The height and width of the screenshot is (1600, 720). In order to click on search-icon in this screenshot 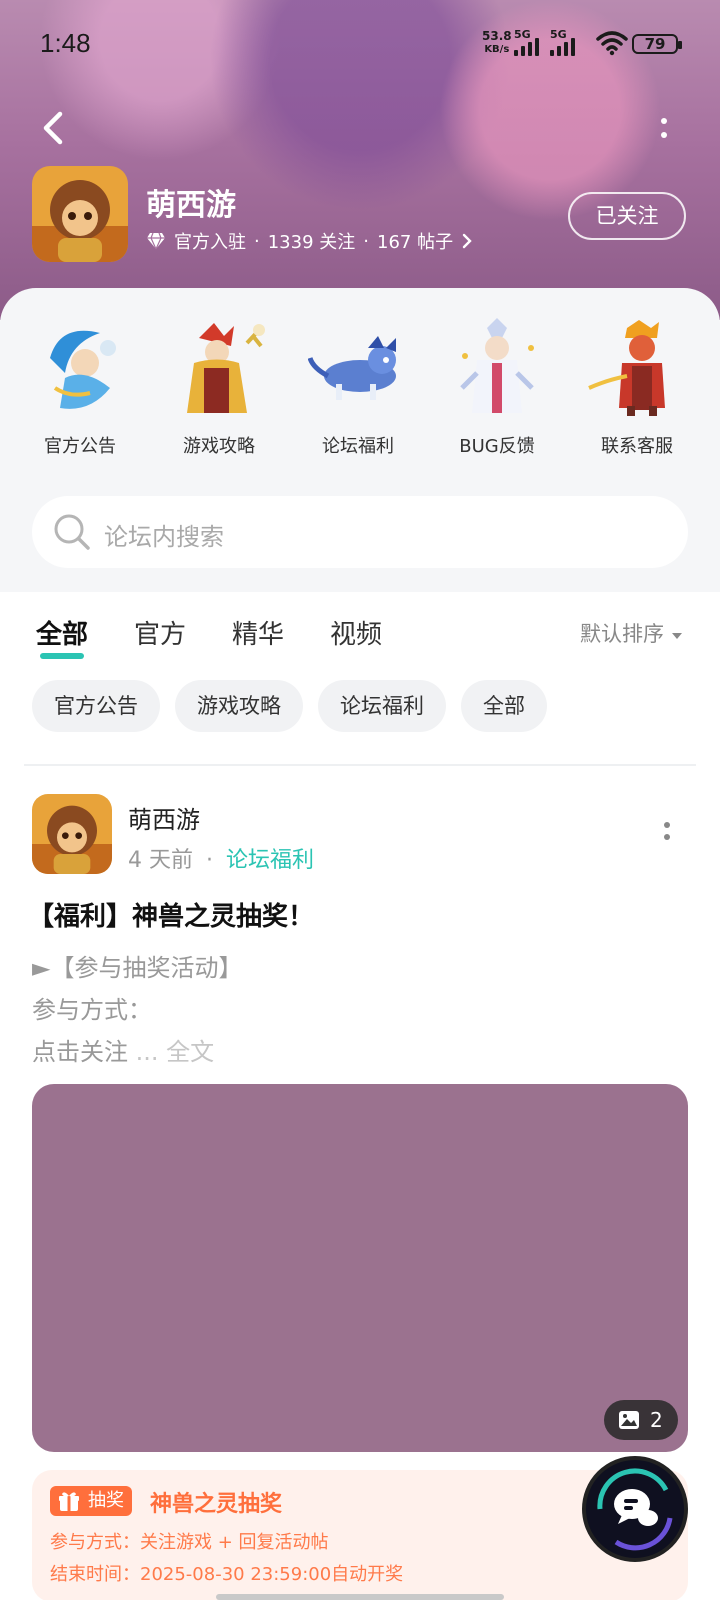, I will do `click(72, 532)`.